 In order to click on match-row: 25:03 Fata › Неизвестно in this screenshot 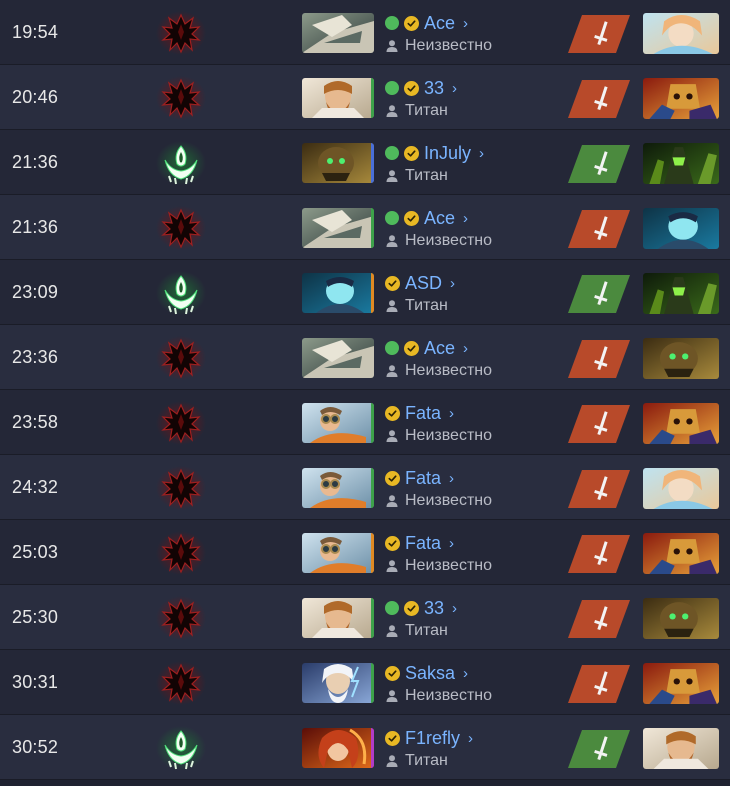, I will do `click(365, 552)`.